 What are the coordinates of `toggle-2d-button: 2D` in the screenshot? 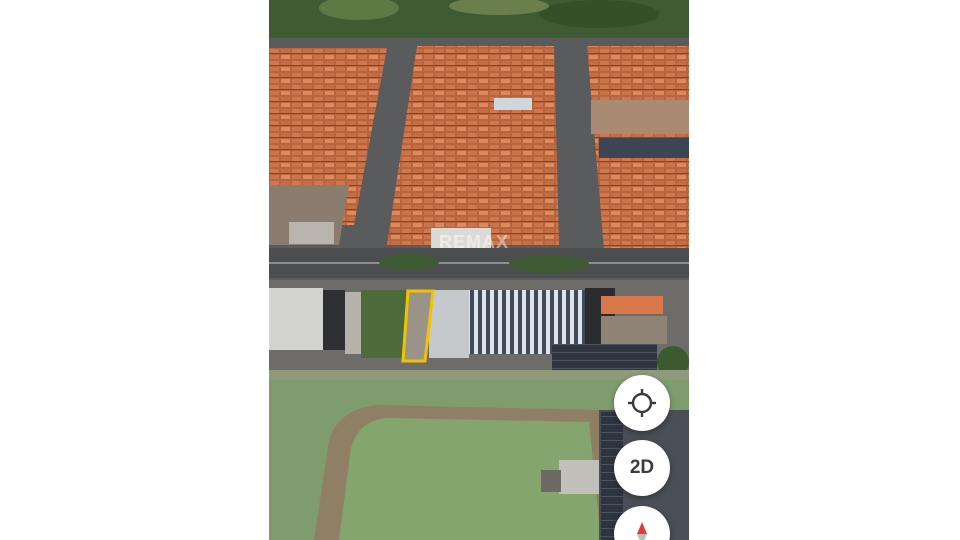 It's located at (642, 468).